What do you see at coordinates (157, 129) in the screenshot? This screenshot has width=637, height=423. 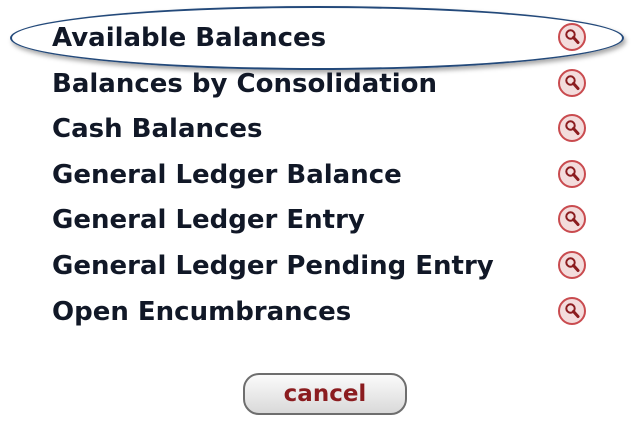 I see `cash-balances-link: Cash Balances` at bounding box center [157, 129].